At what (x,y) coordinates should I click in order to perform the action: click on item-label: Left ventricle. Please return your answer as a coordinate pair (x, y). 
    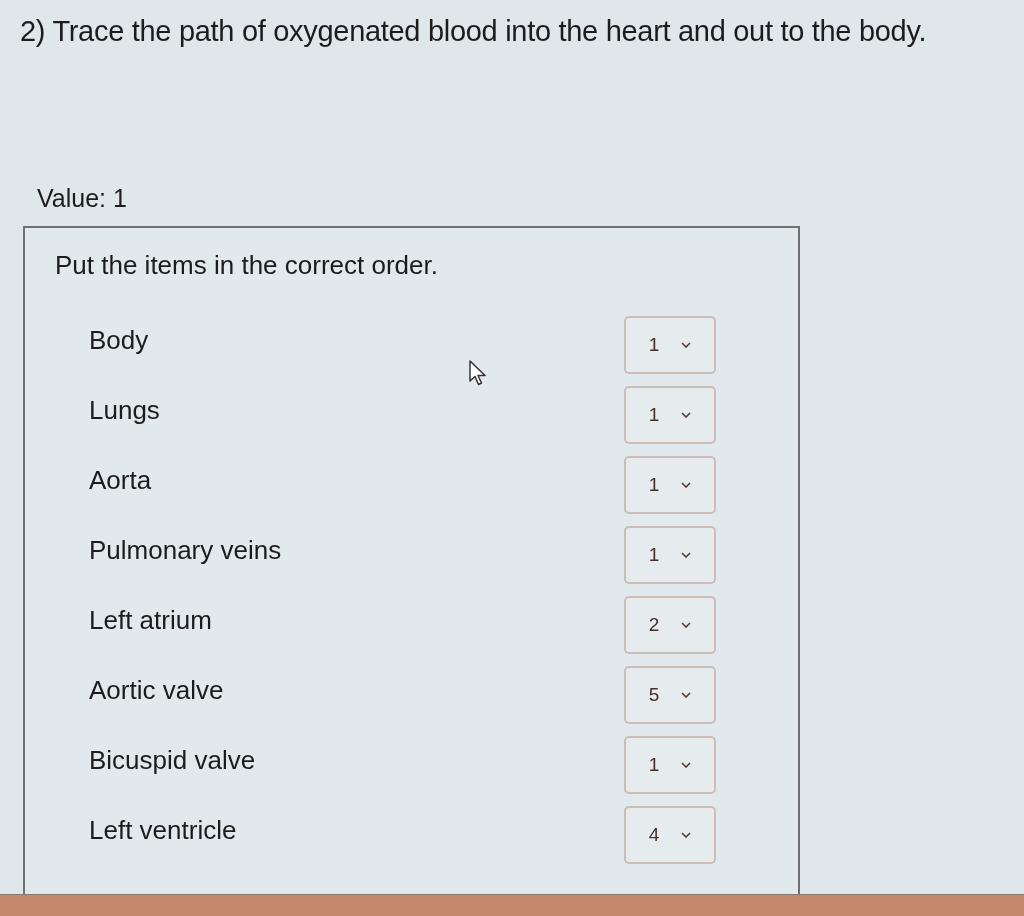
    Looking at the image, I should click on (163, 830).